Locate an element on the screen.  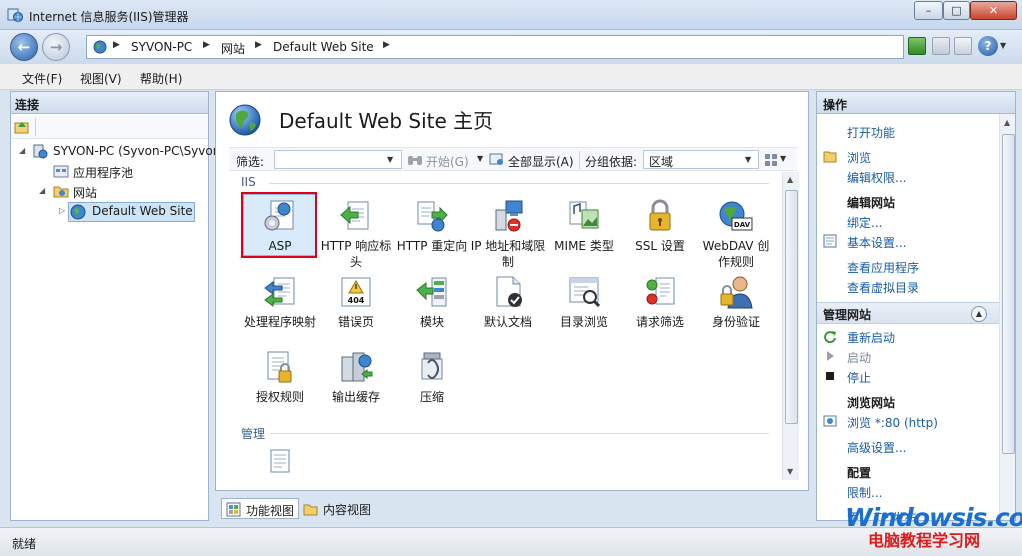
request-filtering-icon is located at coordinates (660, 291).